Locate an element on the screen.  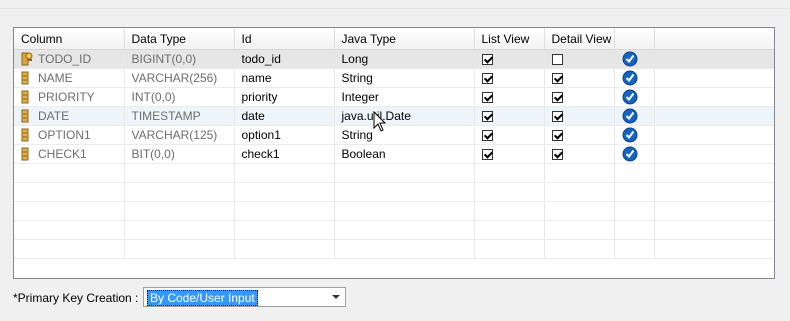
cell-column: PRIORITY is located at coordinates (69, 97).